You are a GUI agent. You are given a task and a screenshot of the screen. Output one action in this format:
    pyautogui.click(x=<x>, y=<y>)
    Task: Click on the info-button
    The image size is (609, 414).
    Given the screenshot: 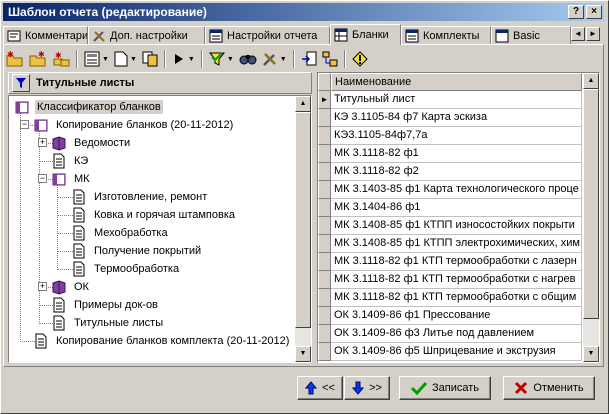 What is the action you would take?
    pyautogui.click(x=360, y=59)
    